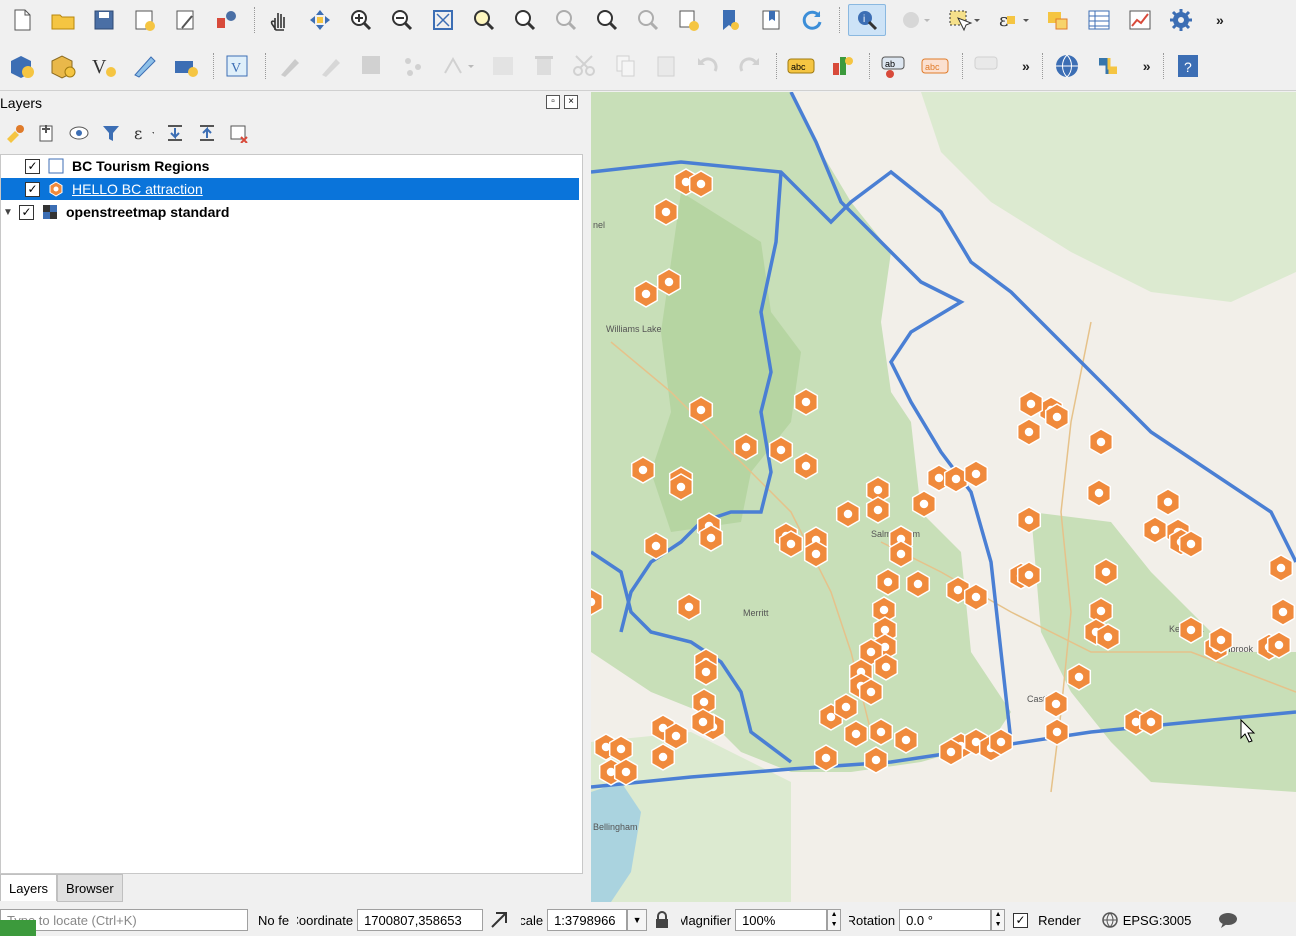 The image size is (1296, 936). Describe the element at coordinates (525, 20) in the screenshot. I see `zoom-to-layer-icon` at that location.